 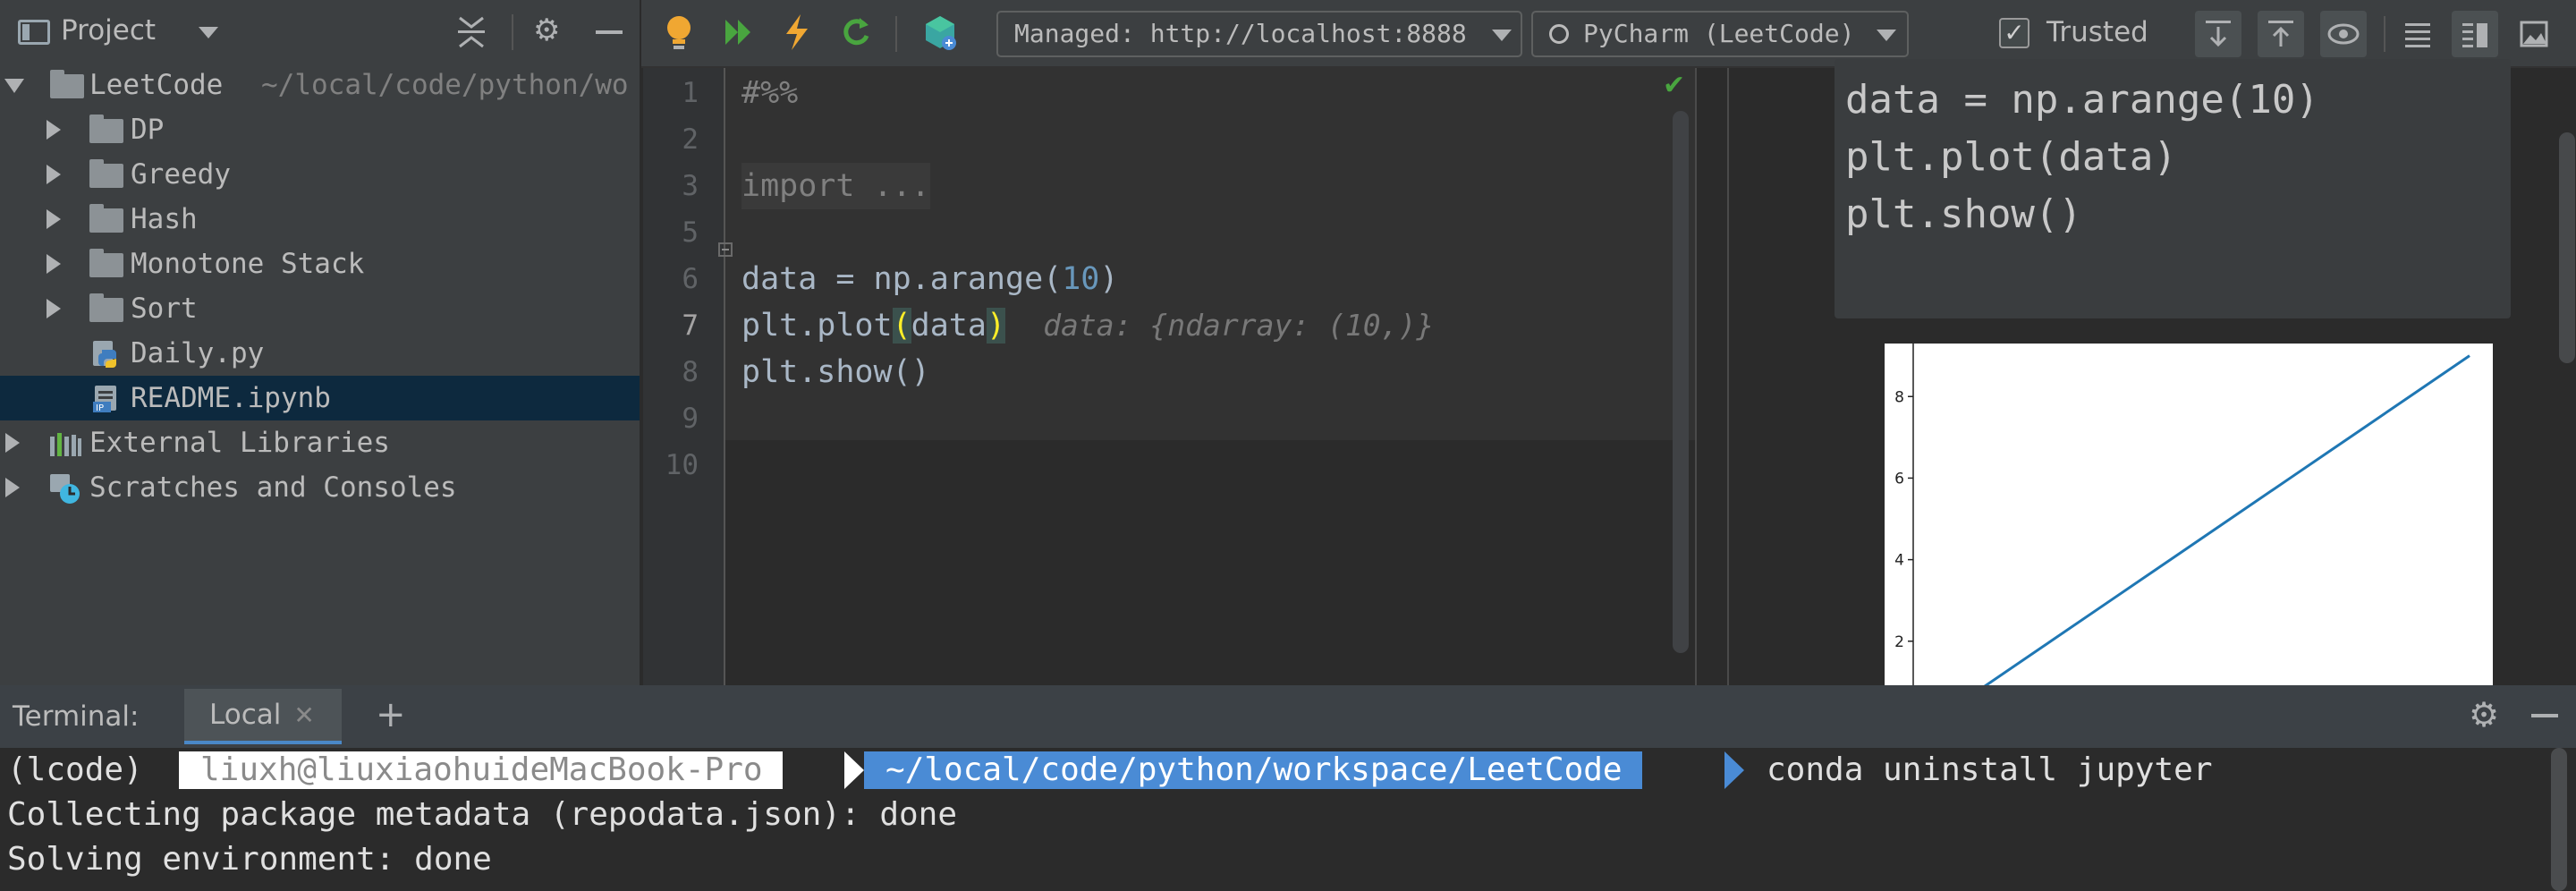 I want to click on jupyter-icon, so click(x=940, y=32).